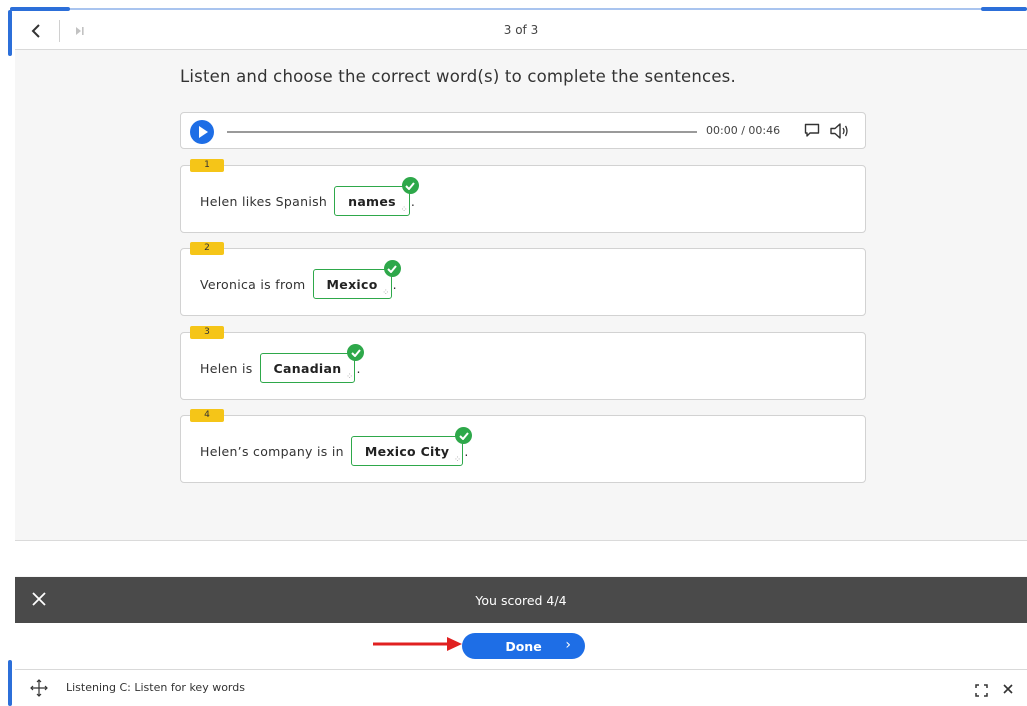 This screenshot has height=706, width=1027. I want to click on move-icon, so click(39, 688).